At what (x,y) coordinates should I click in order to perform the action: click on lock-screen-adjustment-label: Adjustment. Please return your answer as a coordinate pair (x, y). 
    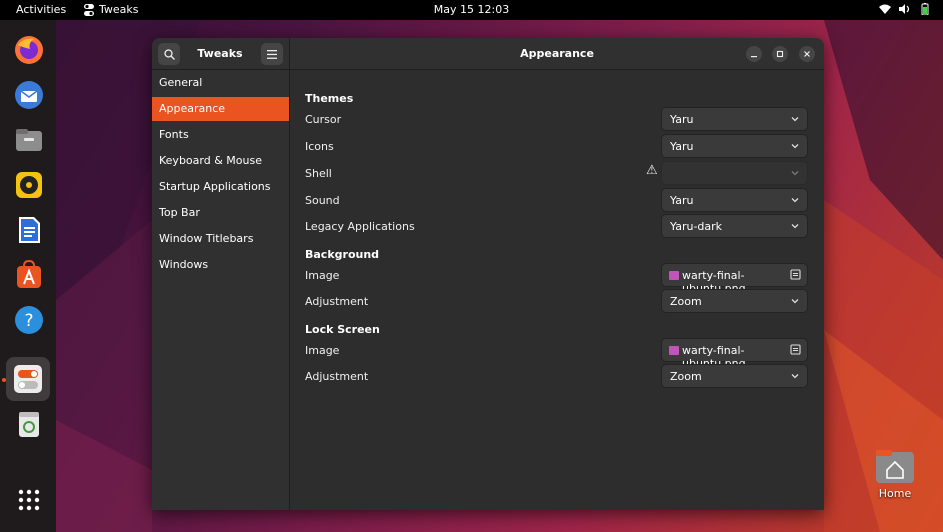
    Looking at the image, I should click on (337, 376).